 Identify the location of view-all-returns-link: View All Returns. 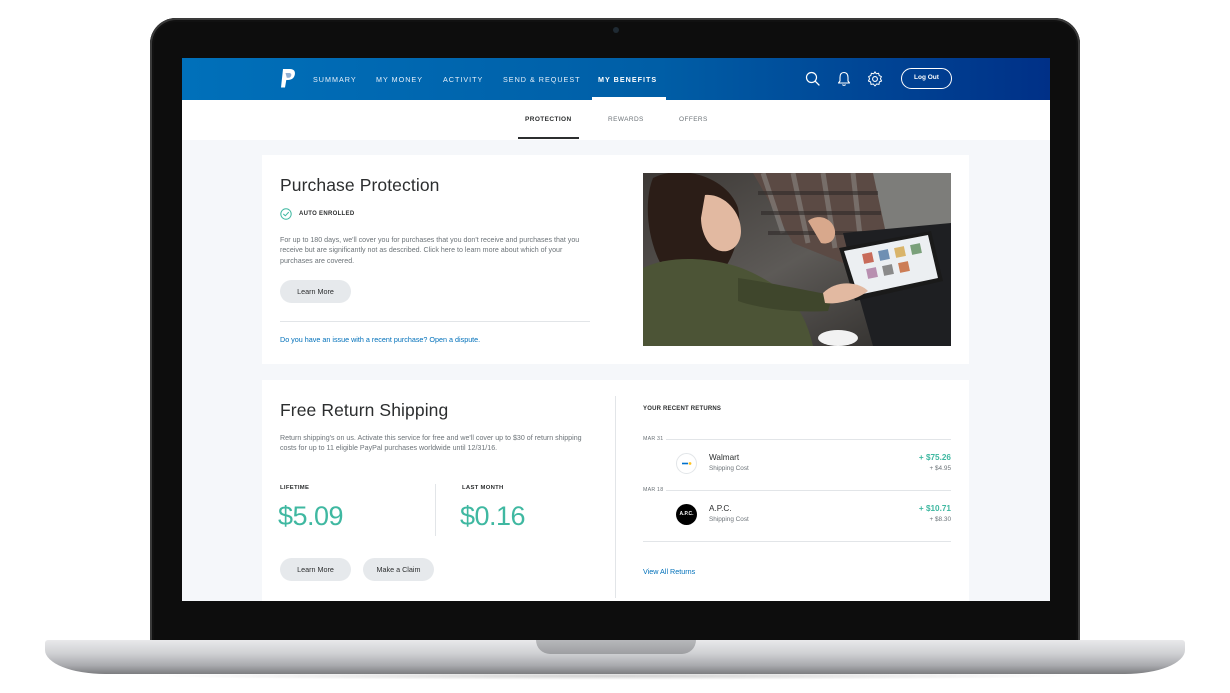
(669, 571).